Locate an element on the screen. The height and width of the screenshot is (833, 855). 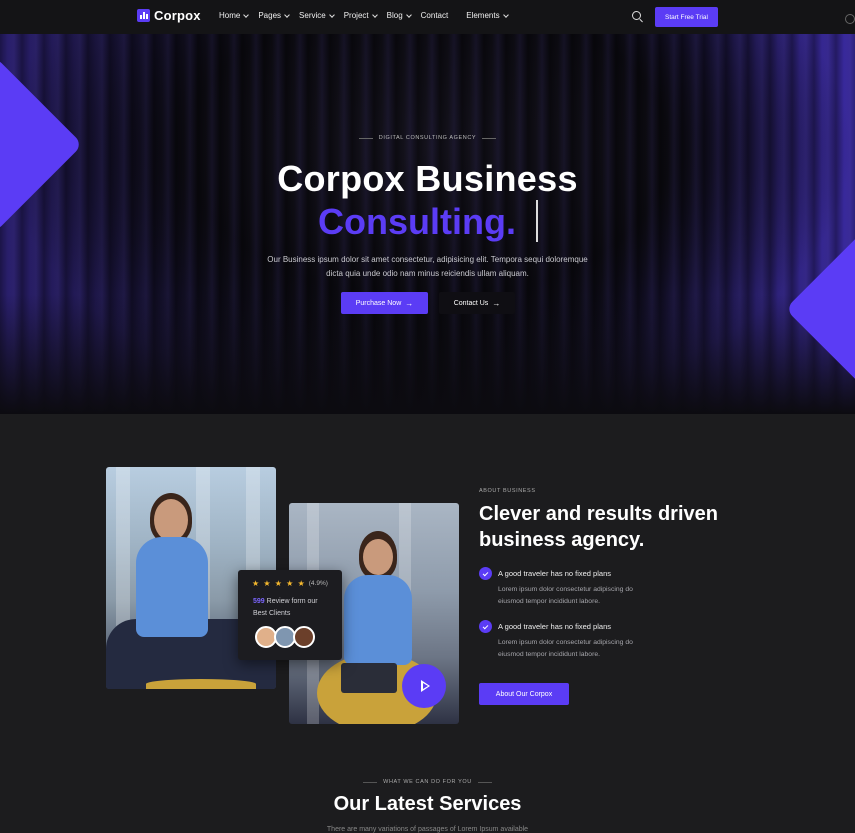
services-eyebrow-text: WHAT WE CAN DO FOR YOU is located at coordinates (427, 782).